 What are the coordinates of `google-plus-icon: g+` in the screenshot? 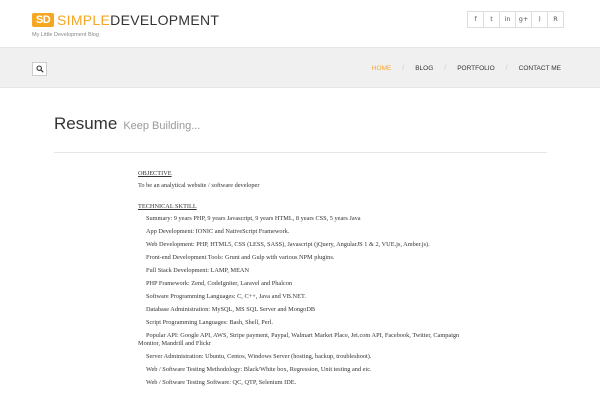 It's located at (523, 19).